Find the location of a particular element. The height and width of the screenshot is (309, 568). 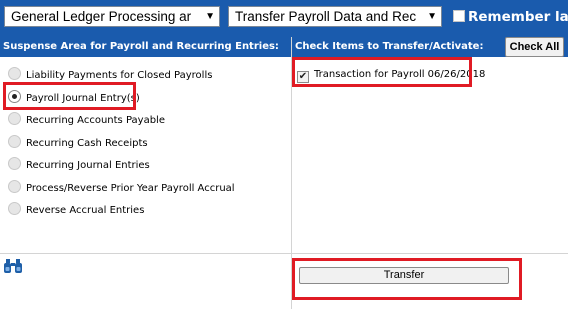

check-items-header: Check Items to Transfer/Activate is located at coordinates (430, 47).